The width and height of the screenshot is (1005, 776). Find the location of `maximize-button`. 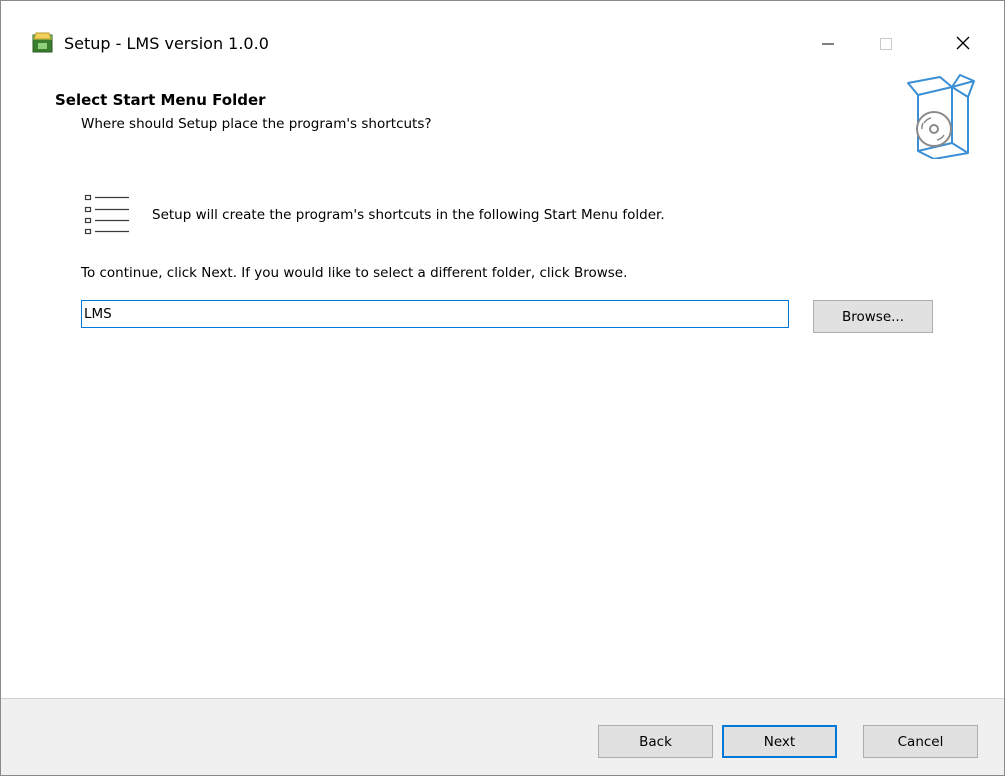

maximize-button is located at coordinates (886, 45).